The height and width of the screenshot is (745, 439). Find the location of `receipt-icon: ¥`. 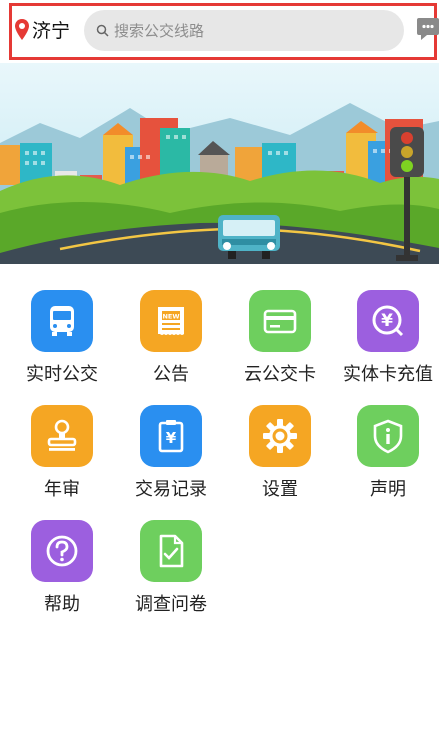

receipt-icon: ¥ is located at coordinates (171, 436).